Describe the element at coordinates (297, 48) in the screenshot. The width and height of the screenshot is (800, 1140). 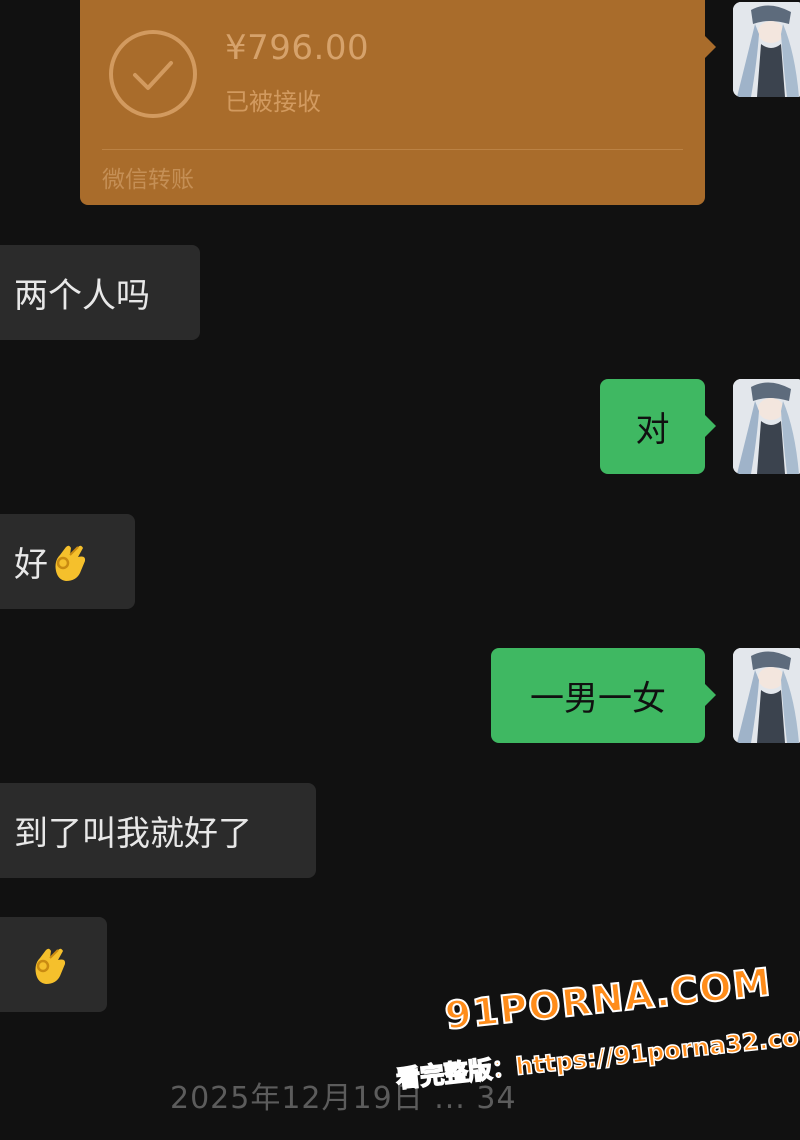
I see `transfer-amount: ¥796.00` at that location.